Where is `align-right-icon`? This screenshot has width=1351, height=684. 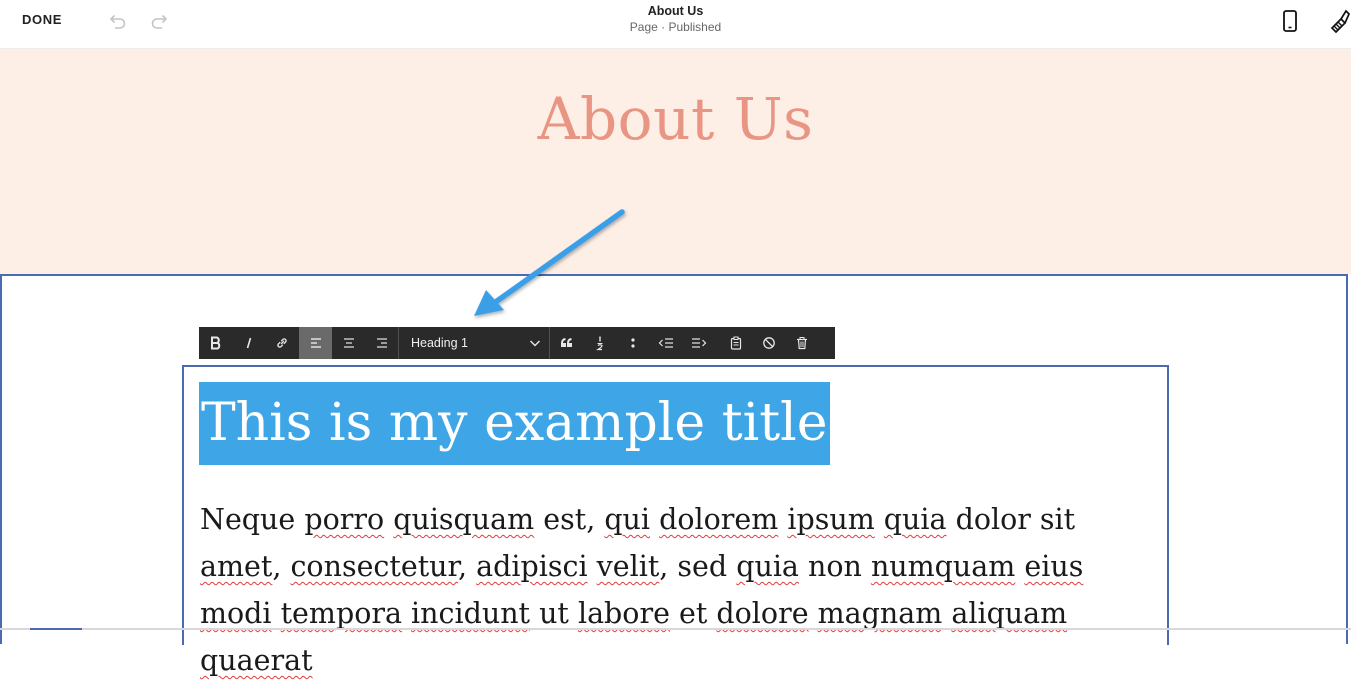 align-right-icon is located at coordinates (381, 343).